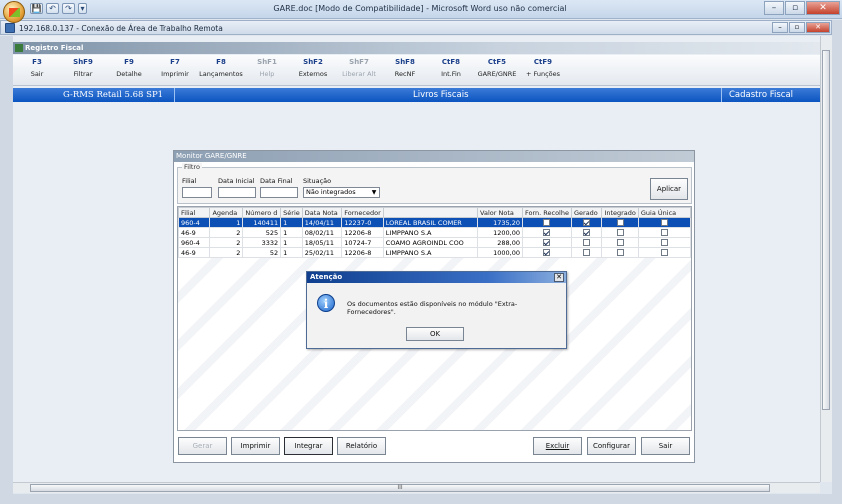  What do you see at coordinates (797, 27) in the screenshot?
I see `rdp-maximize-button: ▫` at bounding box center [797, 27].